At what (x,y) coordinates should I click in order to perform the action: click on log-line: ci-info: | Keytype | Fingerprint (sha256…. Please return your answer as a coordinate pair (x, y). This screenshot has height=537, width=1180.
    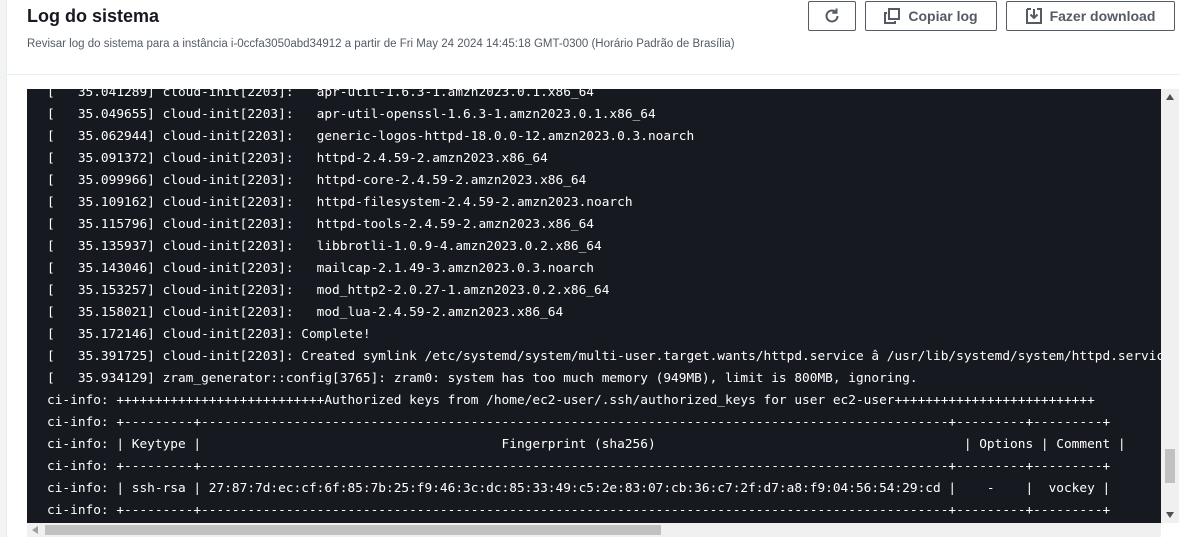
    Looking at the image, I should click on (586, 444).